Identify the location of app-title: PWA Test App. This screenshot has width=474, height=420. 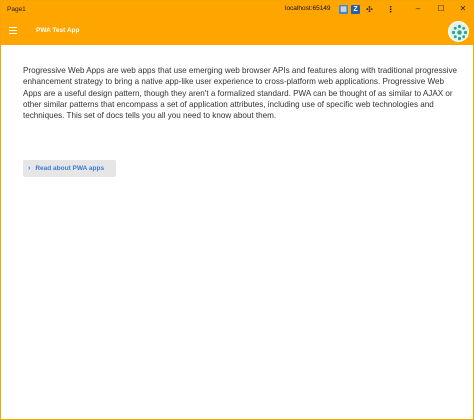
(58, 30).